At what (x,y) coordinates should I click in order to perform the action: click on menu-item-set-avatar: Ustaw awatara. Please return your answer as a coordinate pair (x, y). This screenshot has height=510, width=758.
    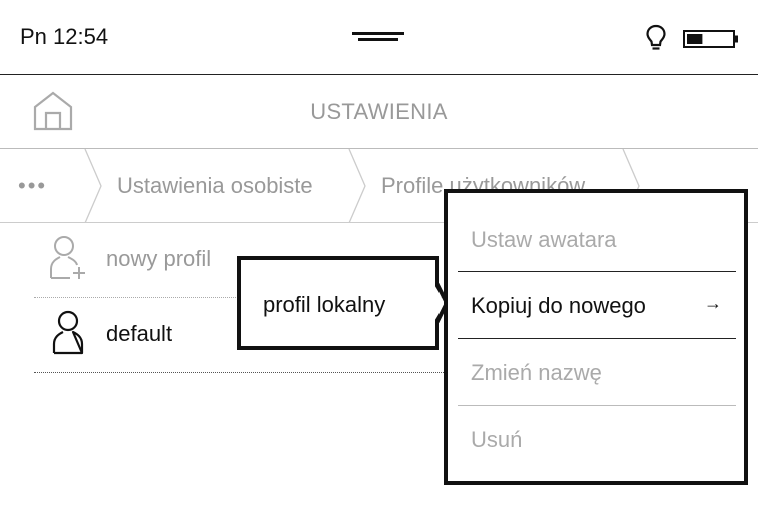
    Looking at the image, I should click on (597, 240).